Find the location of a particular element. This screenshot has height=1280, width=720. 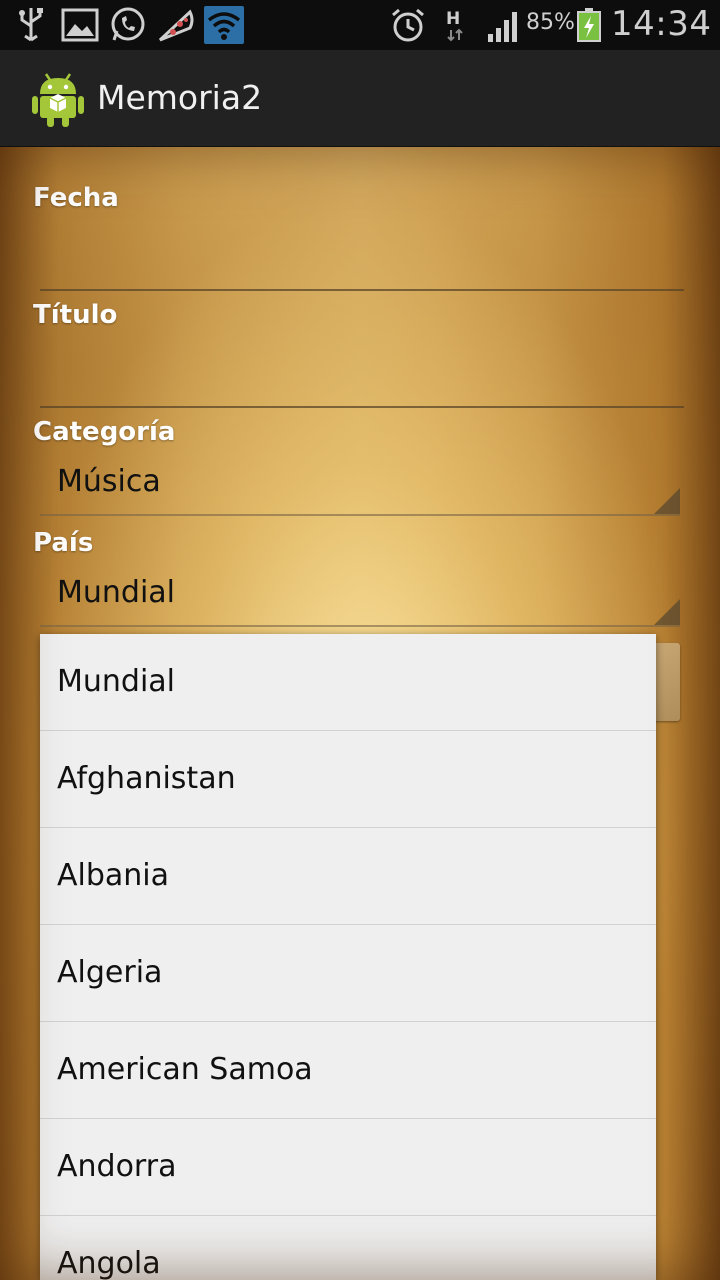

pais-value: Mundial is located at coordinates (116, 592).